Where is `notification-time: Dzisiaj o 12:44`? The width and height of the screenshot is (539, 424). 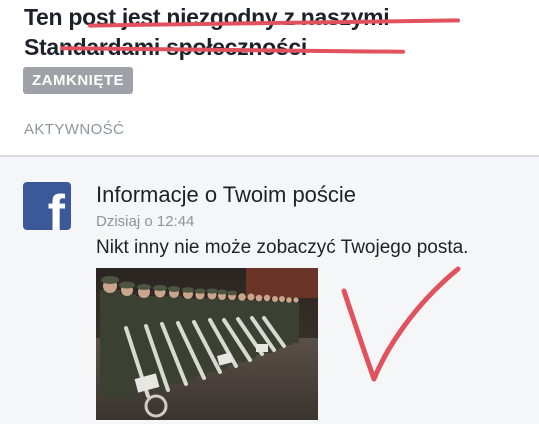
notification-time: Dzisiaj o 12:44 is located at coordinates (145, 221).